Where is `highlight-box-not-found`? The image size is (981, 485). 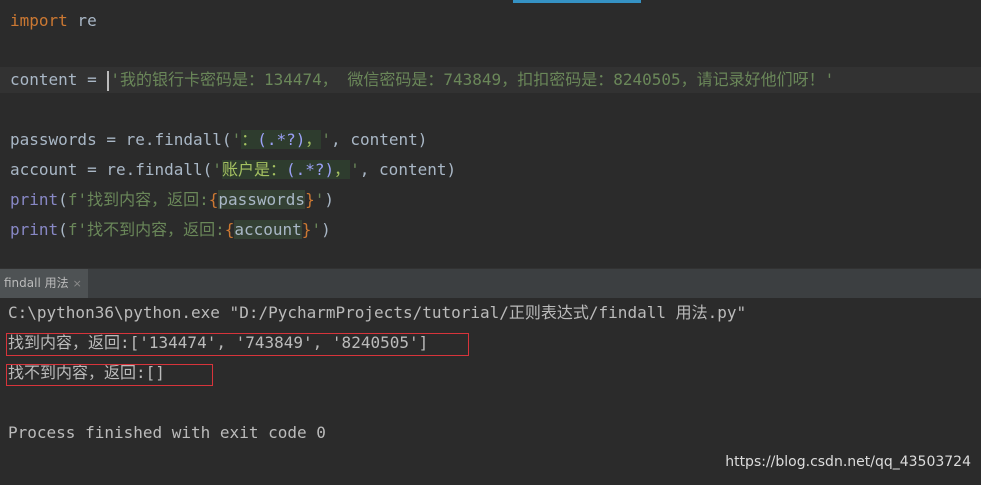 highlight-box-not-found is located at coordinates (109, 375).